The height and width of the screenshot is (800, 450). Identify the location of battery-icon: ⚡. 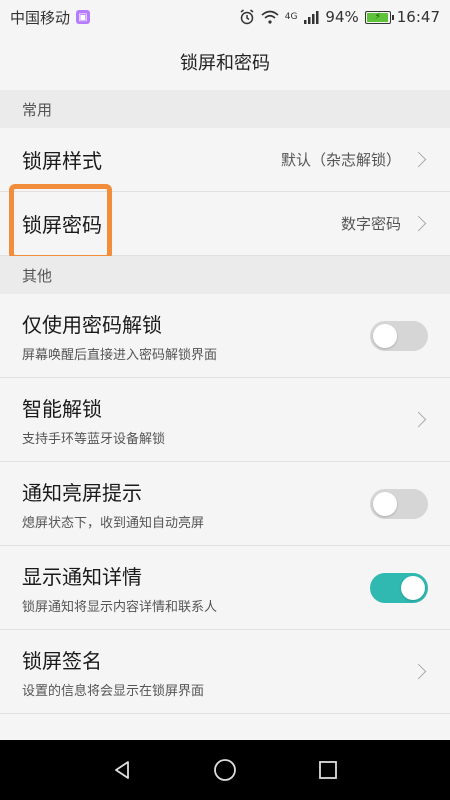
(379, 17).